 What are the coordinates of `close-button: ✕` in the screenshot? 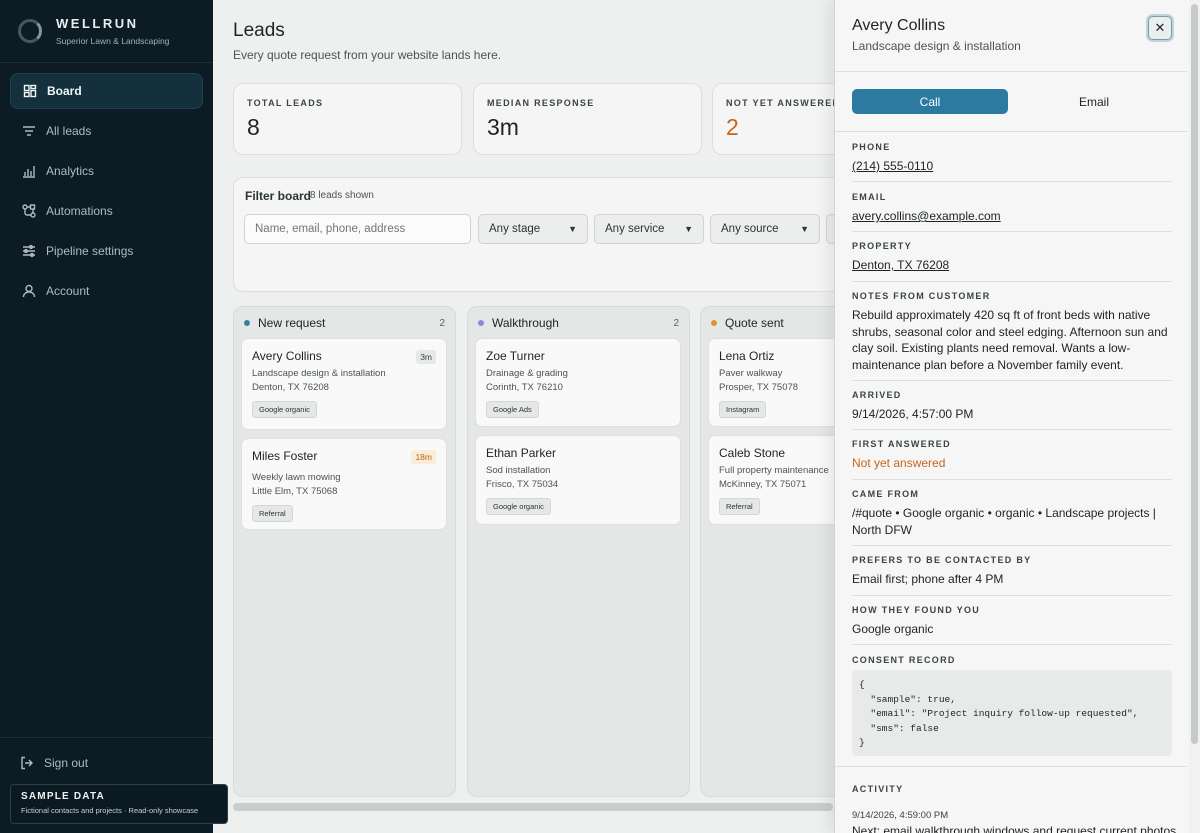 It's located at (1160, 28).